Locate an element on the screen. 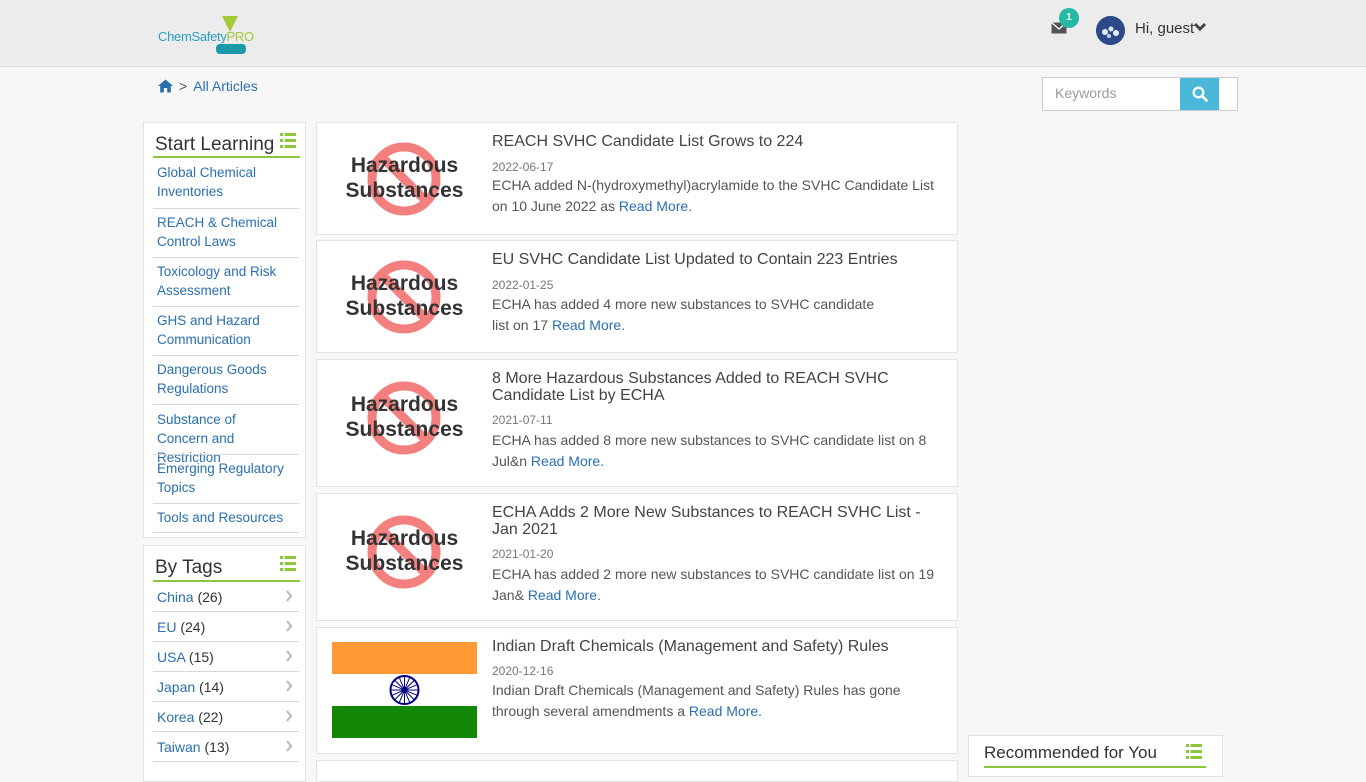 This screenshot has height=782, width=1366. search-button is located at coordinates (1199, 94).